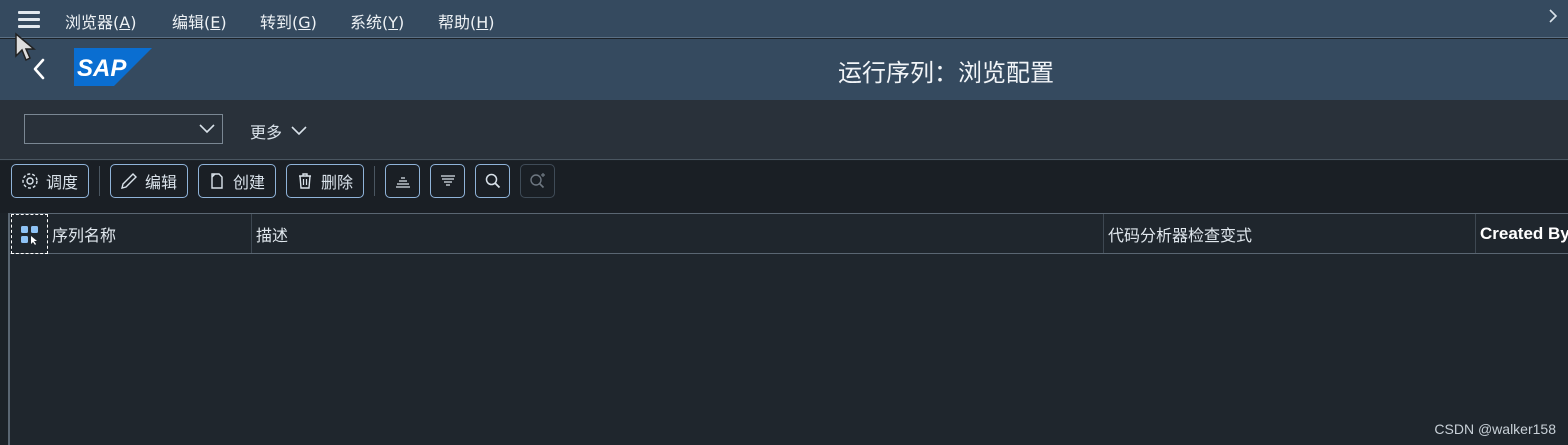  I want to click on edit-button: 编辑, so click(149, 181).